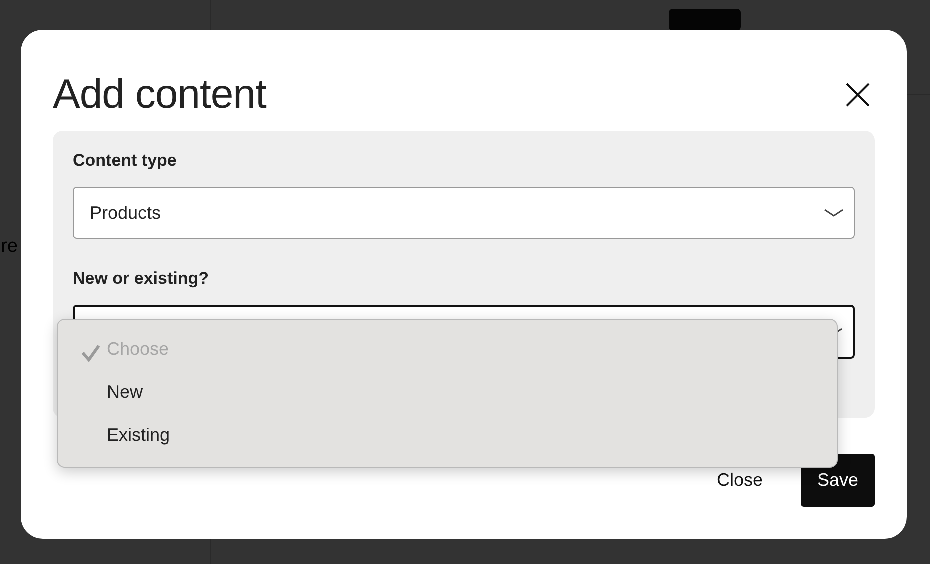 This screenshot has height=564, width=930. What do you see at coordinates (125, 161) in the screenshot?
I see `field-label: Content type` at bounding box center [125, 161].